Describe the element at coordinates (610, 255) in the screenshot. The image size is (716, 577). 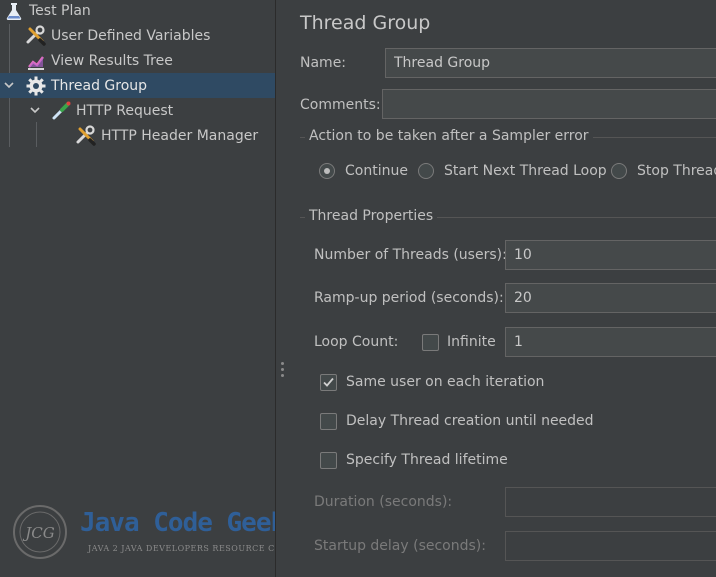
I see `threads-field` at that location.